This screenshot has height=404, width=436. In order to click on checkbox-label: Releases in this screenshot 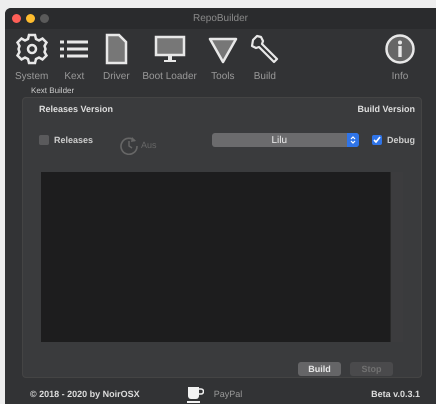, I will do `click(74, 140)`.